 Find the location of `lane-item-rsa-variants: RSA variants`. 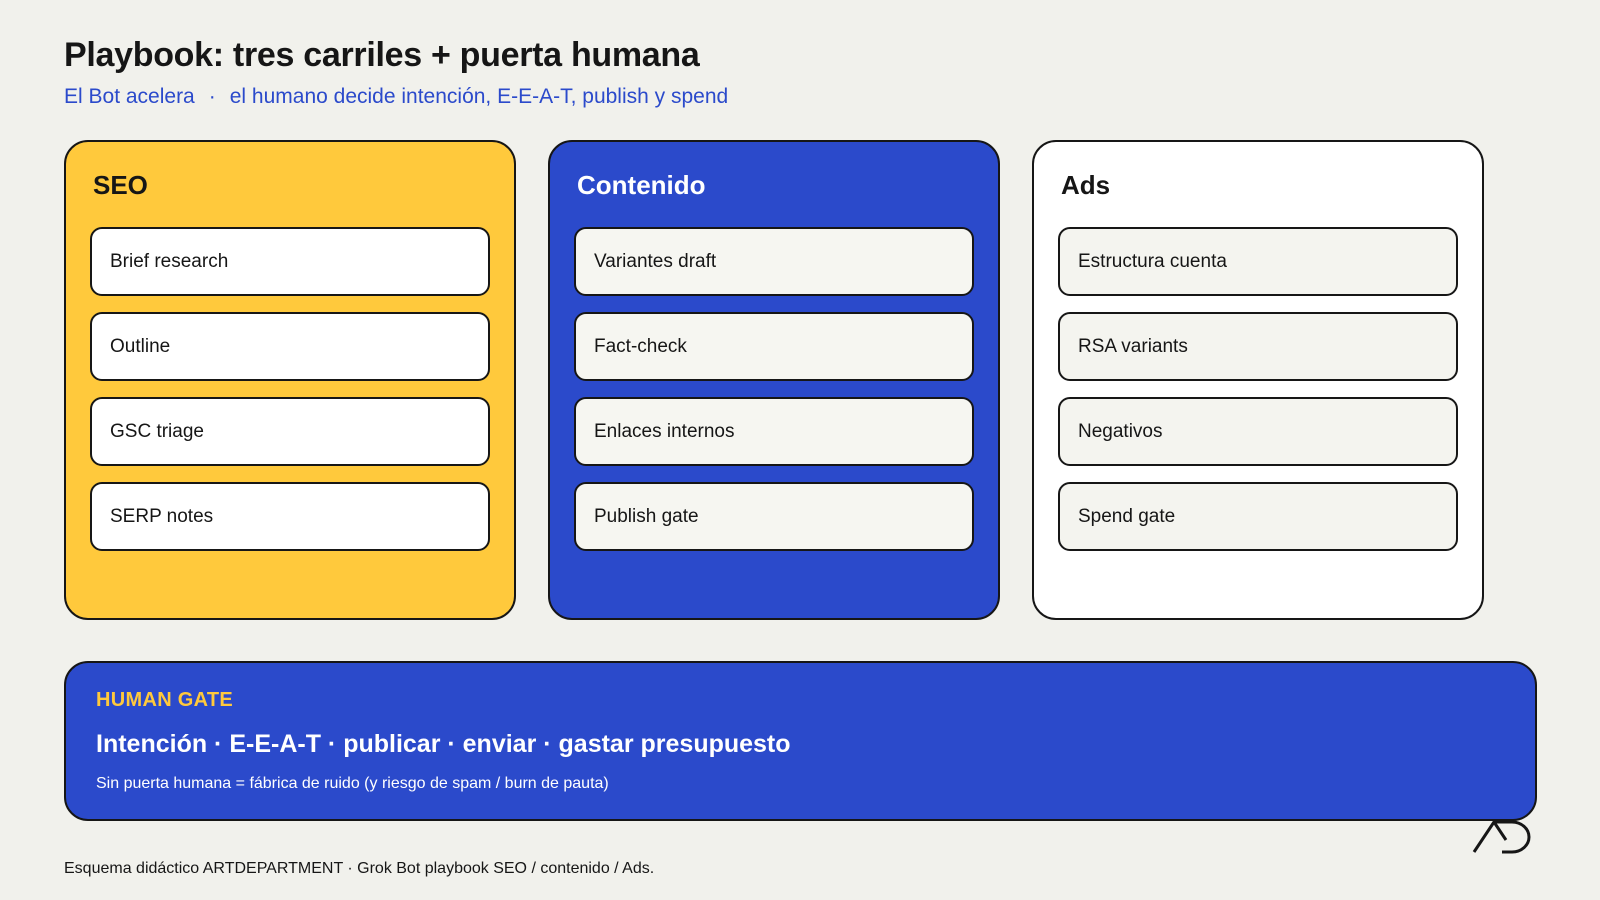

lane-item-rsa-variants: RSA variants is located at coordinates (1258, 346).